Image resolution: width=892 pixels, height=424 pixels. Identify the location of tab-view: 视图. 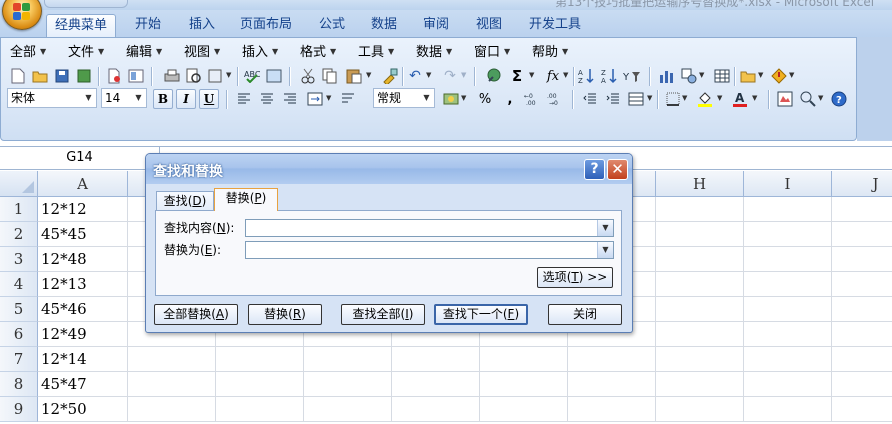
(489, 26).